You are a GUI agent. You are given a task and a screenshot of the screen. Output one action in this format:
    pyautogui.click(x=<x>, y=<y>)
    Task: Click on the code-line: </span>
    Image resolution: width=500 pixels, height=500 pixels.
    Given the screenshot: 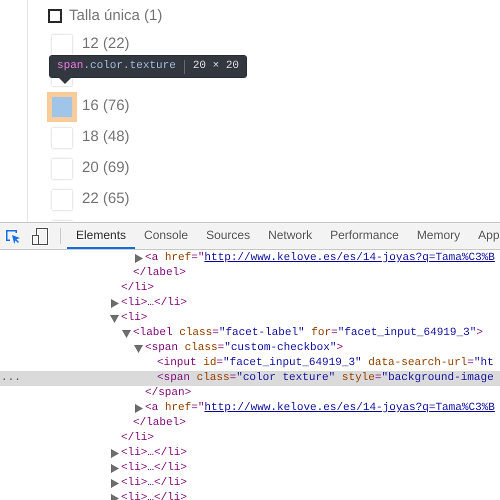 What is the action you would take?
    pyautogui.click(x=168, y=393)
    